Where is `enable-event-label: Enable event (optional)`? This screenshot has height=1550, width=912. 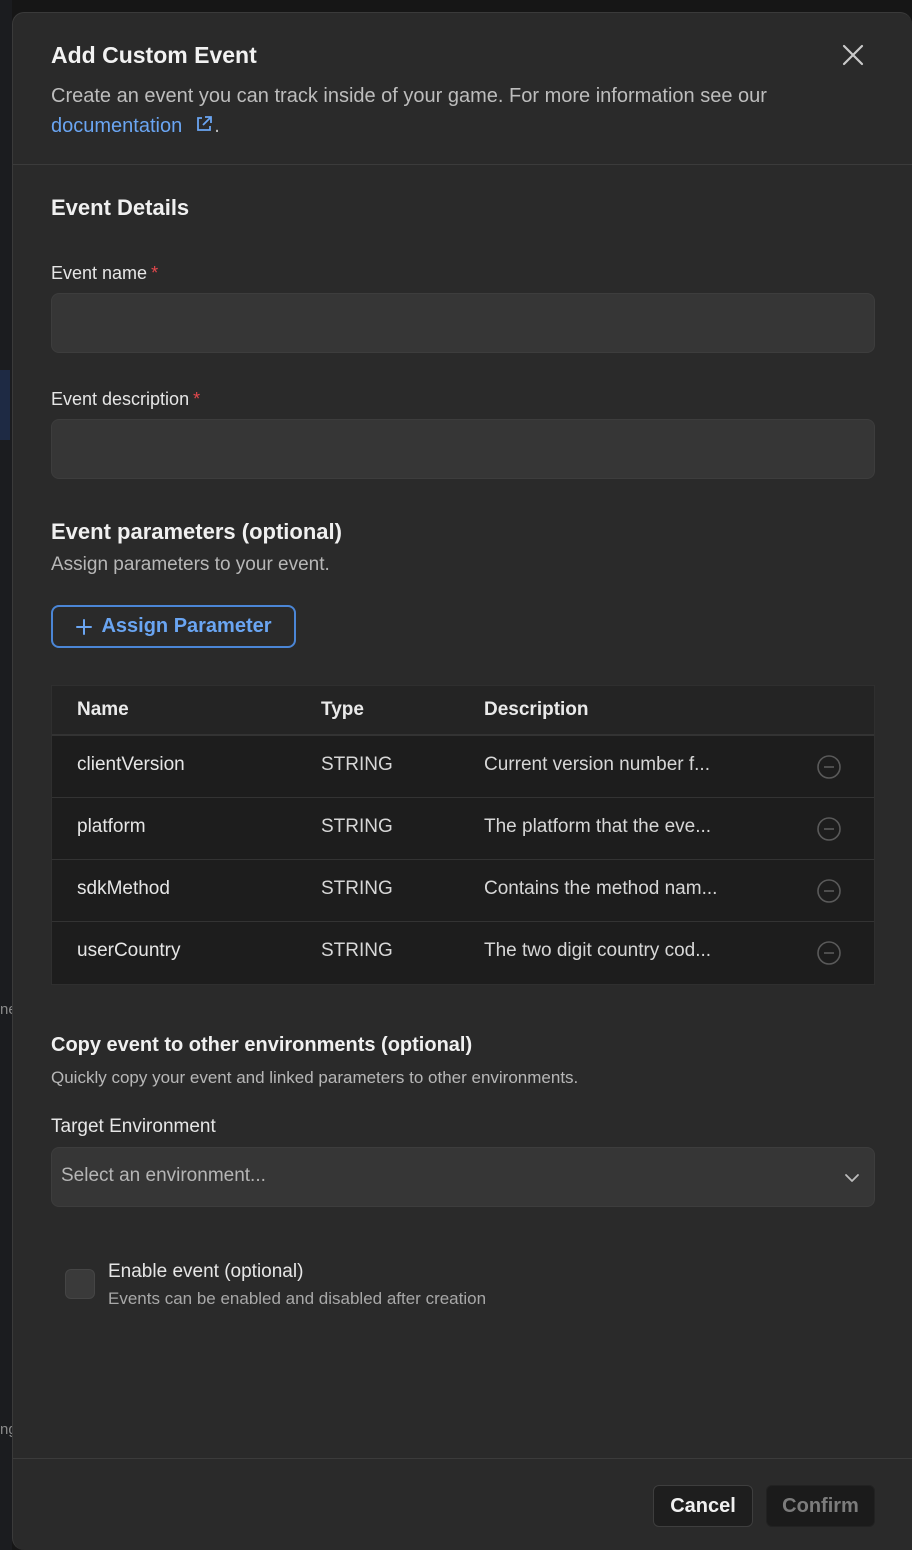 enable-event-label: Enable event (optional) is located at coordinates (206, 1271).